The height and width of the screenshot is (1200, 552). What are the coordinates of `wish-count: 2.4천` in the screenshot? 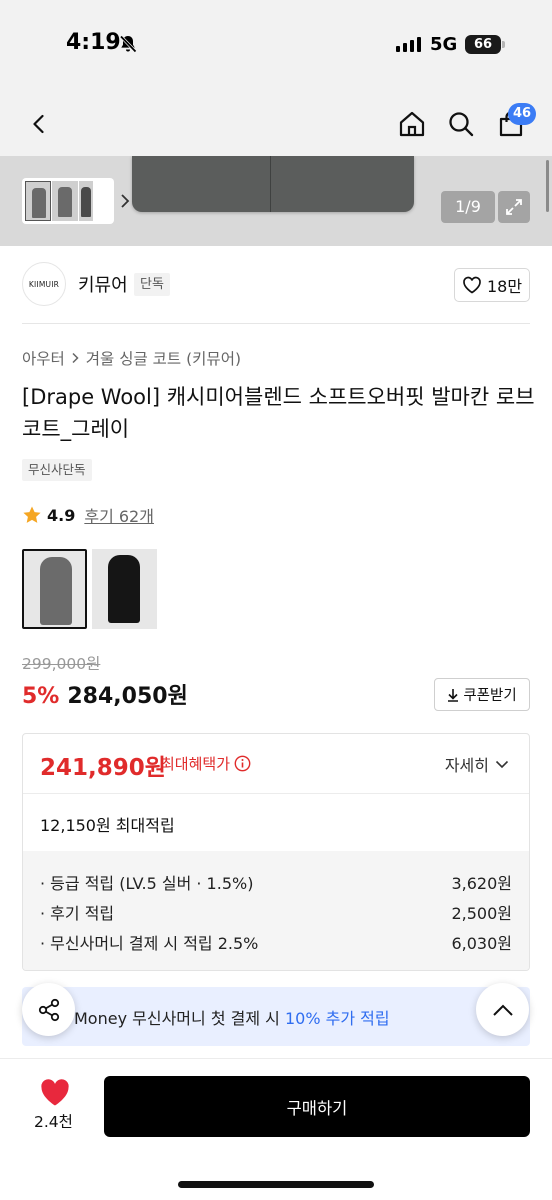 It's located at (53, 1122).